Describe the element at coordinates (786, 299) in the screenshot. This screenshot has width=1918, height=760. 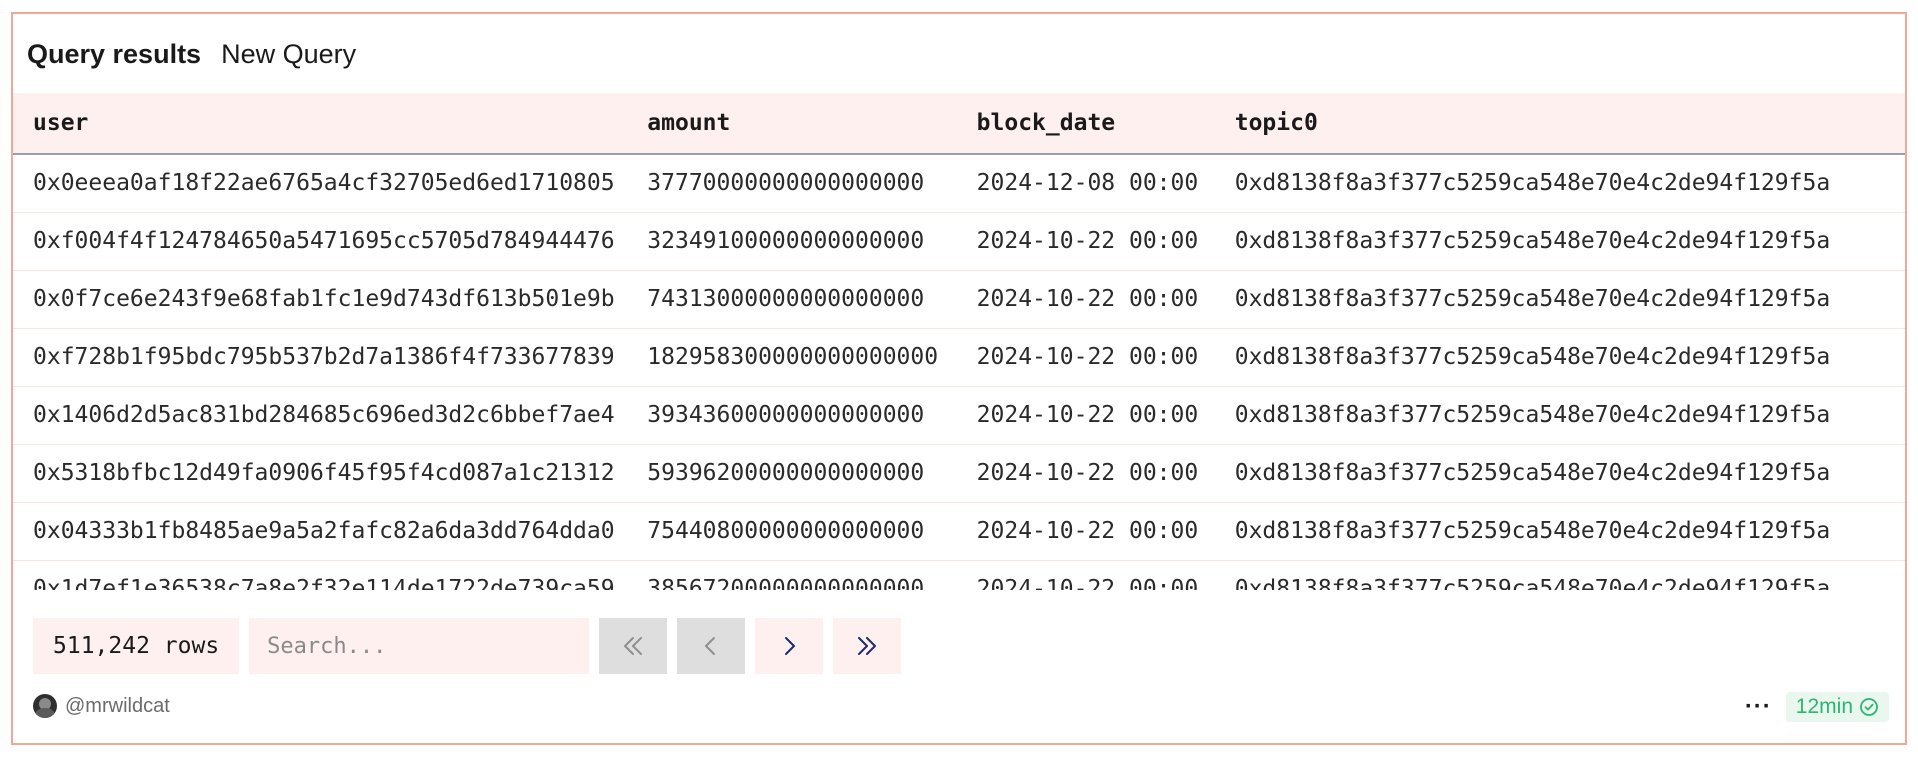
I see `cell-amount: 74313000000000000000` at that location.